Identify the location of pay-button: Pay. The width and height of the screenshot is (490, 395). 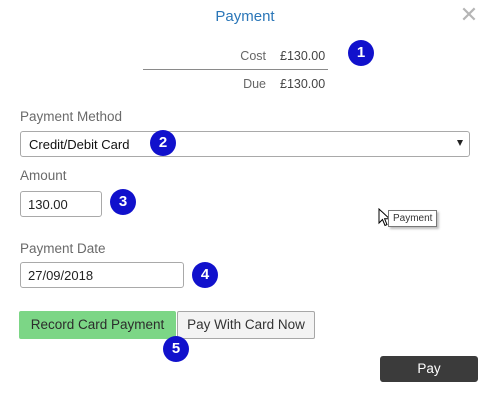
(429, 369).